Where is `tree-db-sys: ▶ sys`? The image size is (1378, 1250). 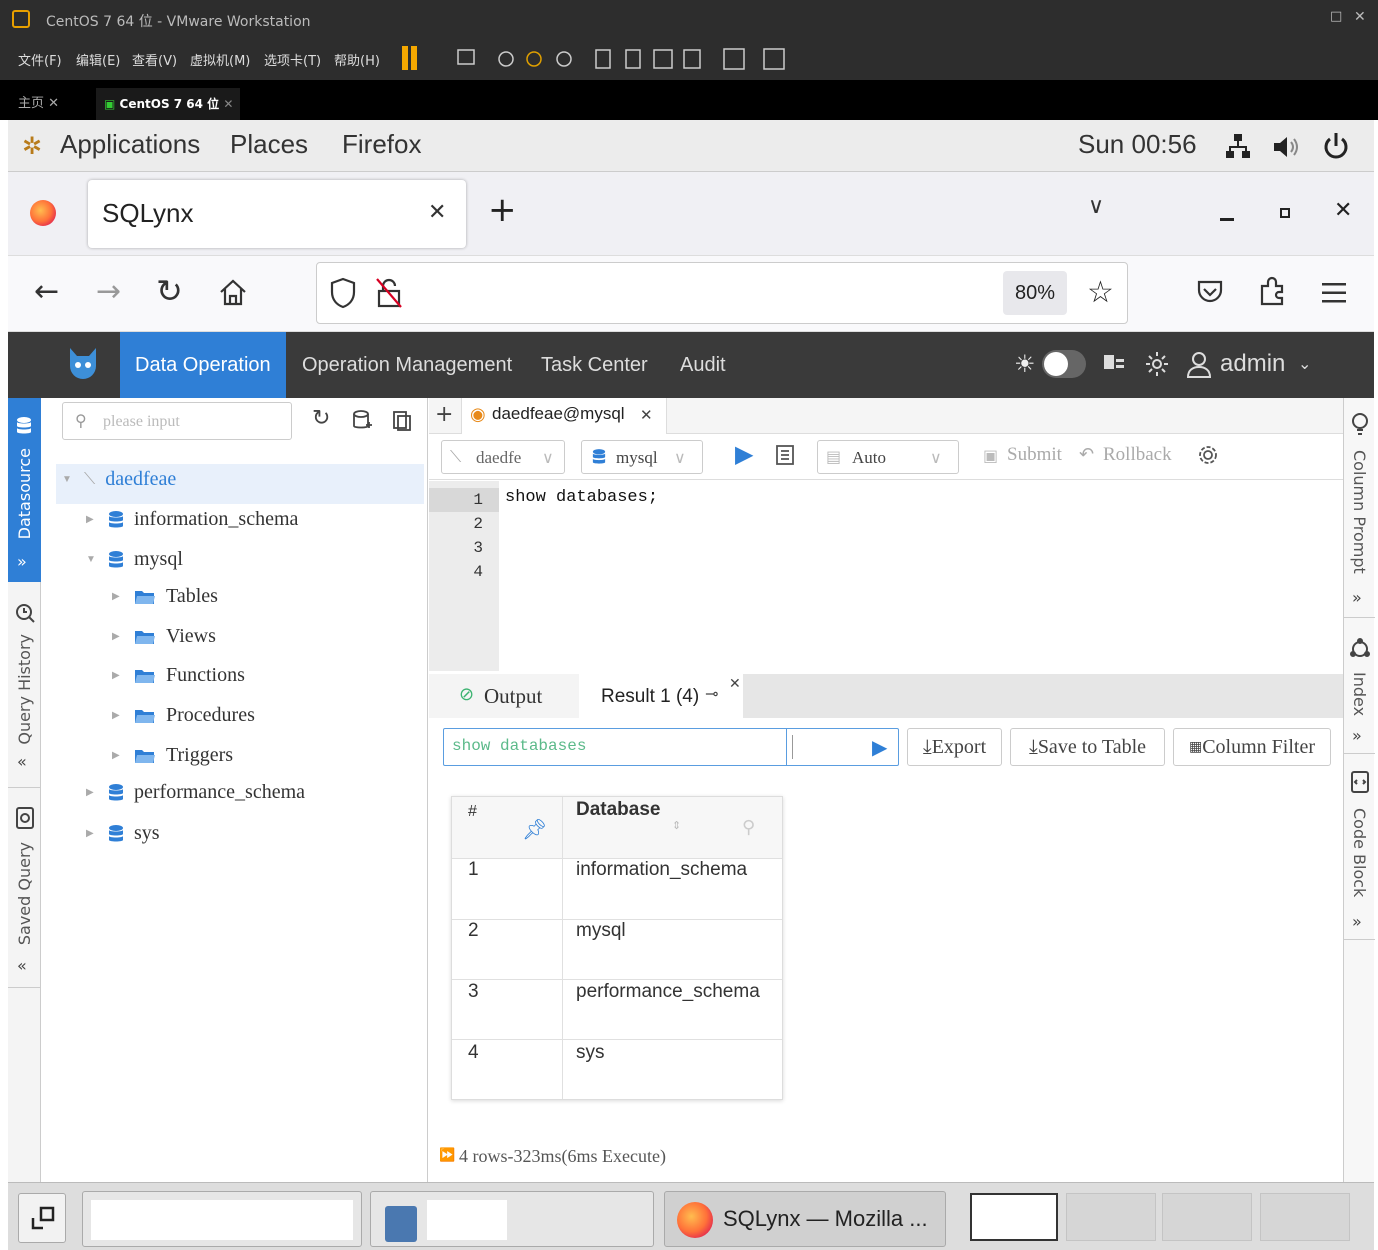
tree-db-sys: ▶ sys is located at coordinates (123, 833).